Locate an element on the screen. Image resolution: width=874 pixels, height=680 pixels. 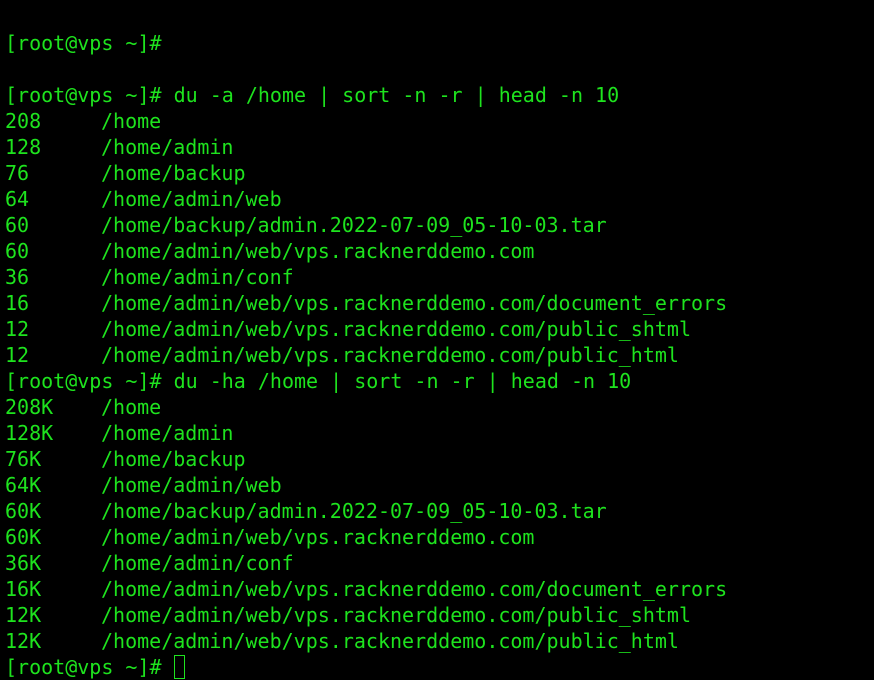
command-text: du -a /home | sort -n -r | head -n 10 is located at coordinates (396, 95).